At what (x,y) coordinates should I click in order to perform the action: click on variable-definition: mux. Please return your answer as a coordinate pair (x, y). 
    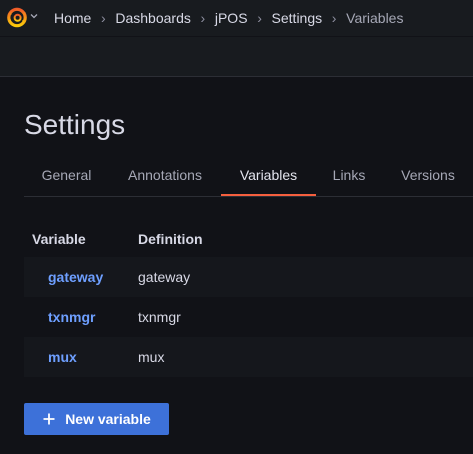
    Looking at the image, I should click on (151, 357).